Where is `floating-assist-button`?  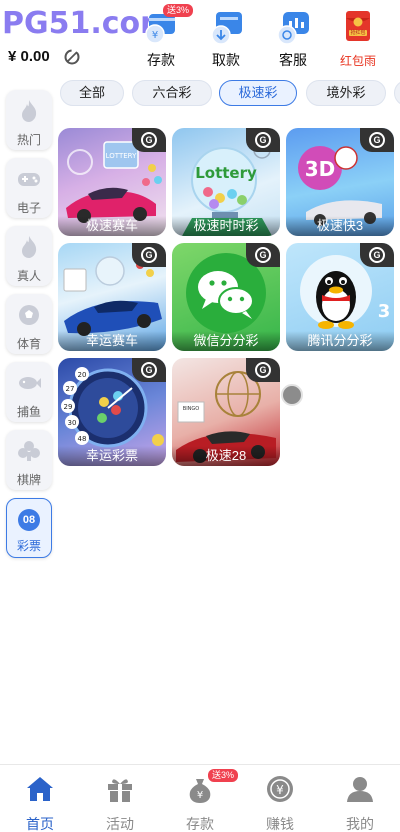
floating-assist-button is located at coordinates (292, 395).